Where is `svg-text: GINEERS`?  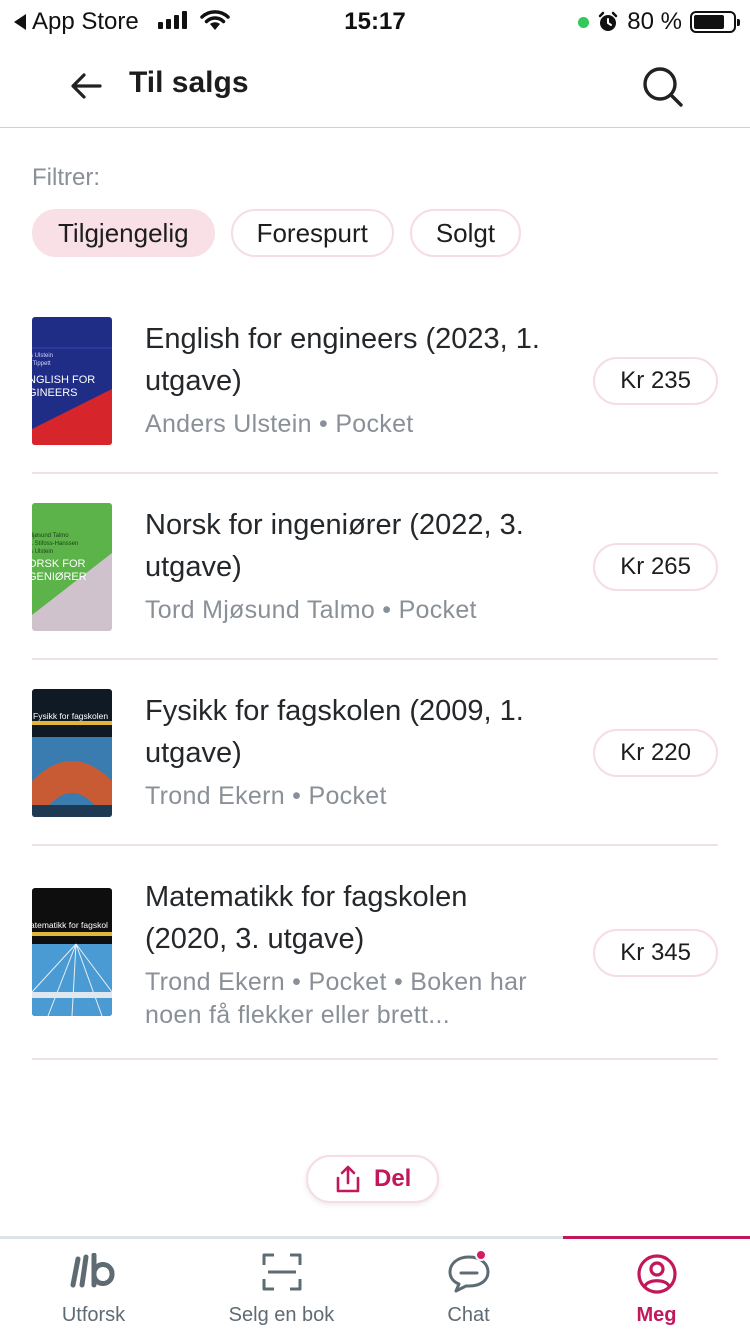 svg-text: GINEERS is located at coordinates (55, 393).